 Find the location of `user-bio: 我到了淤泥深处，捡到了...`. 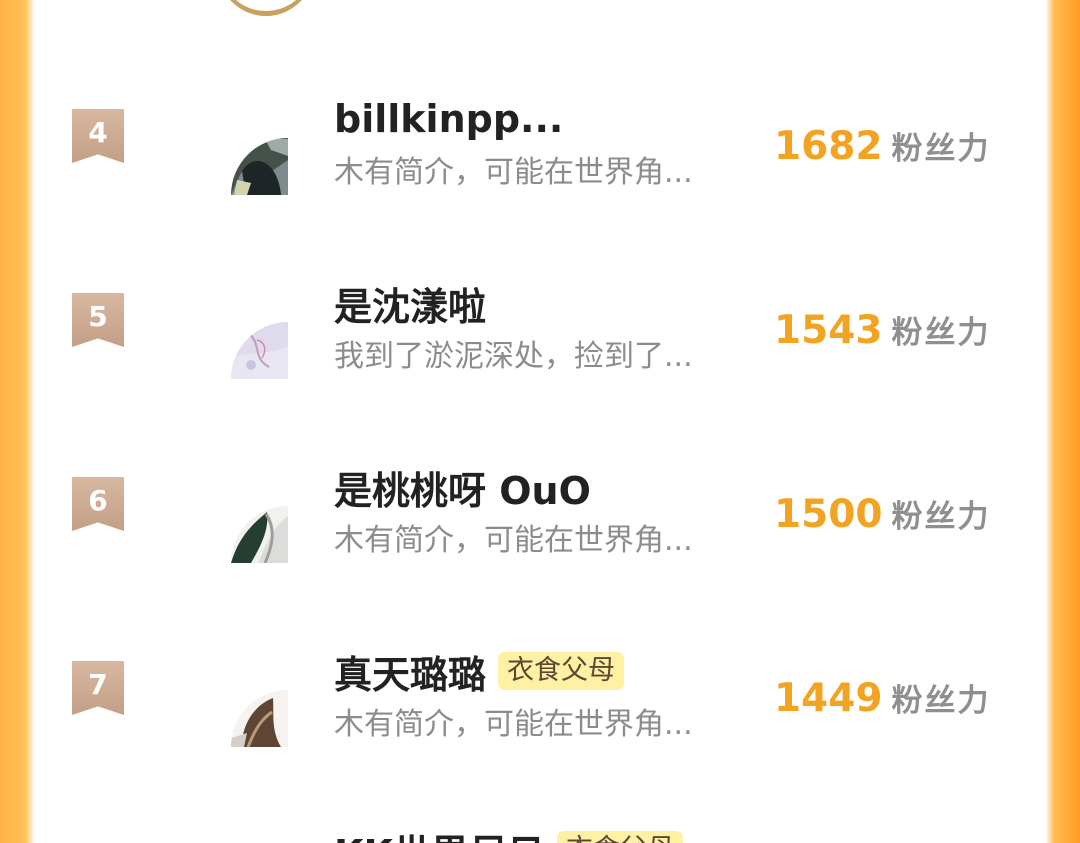

user-bio: 我到了淤泥深处，捡到了... is located at coordinates (513, 356).